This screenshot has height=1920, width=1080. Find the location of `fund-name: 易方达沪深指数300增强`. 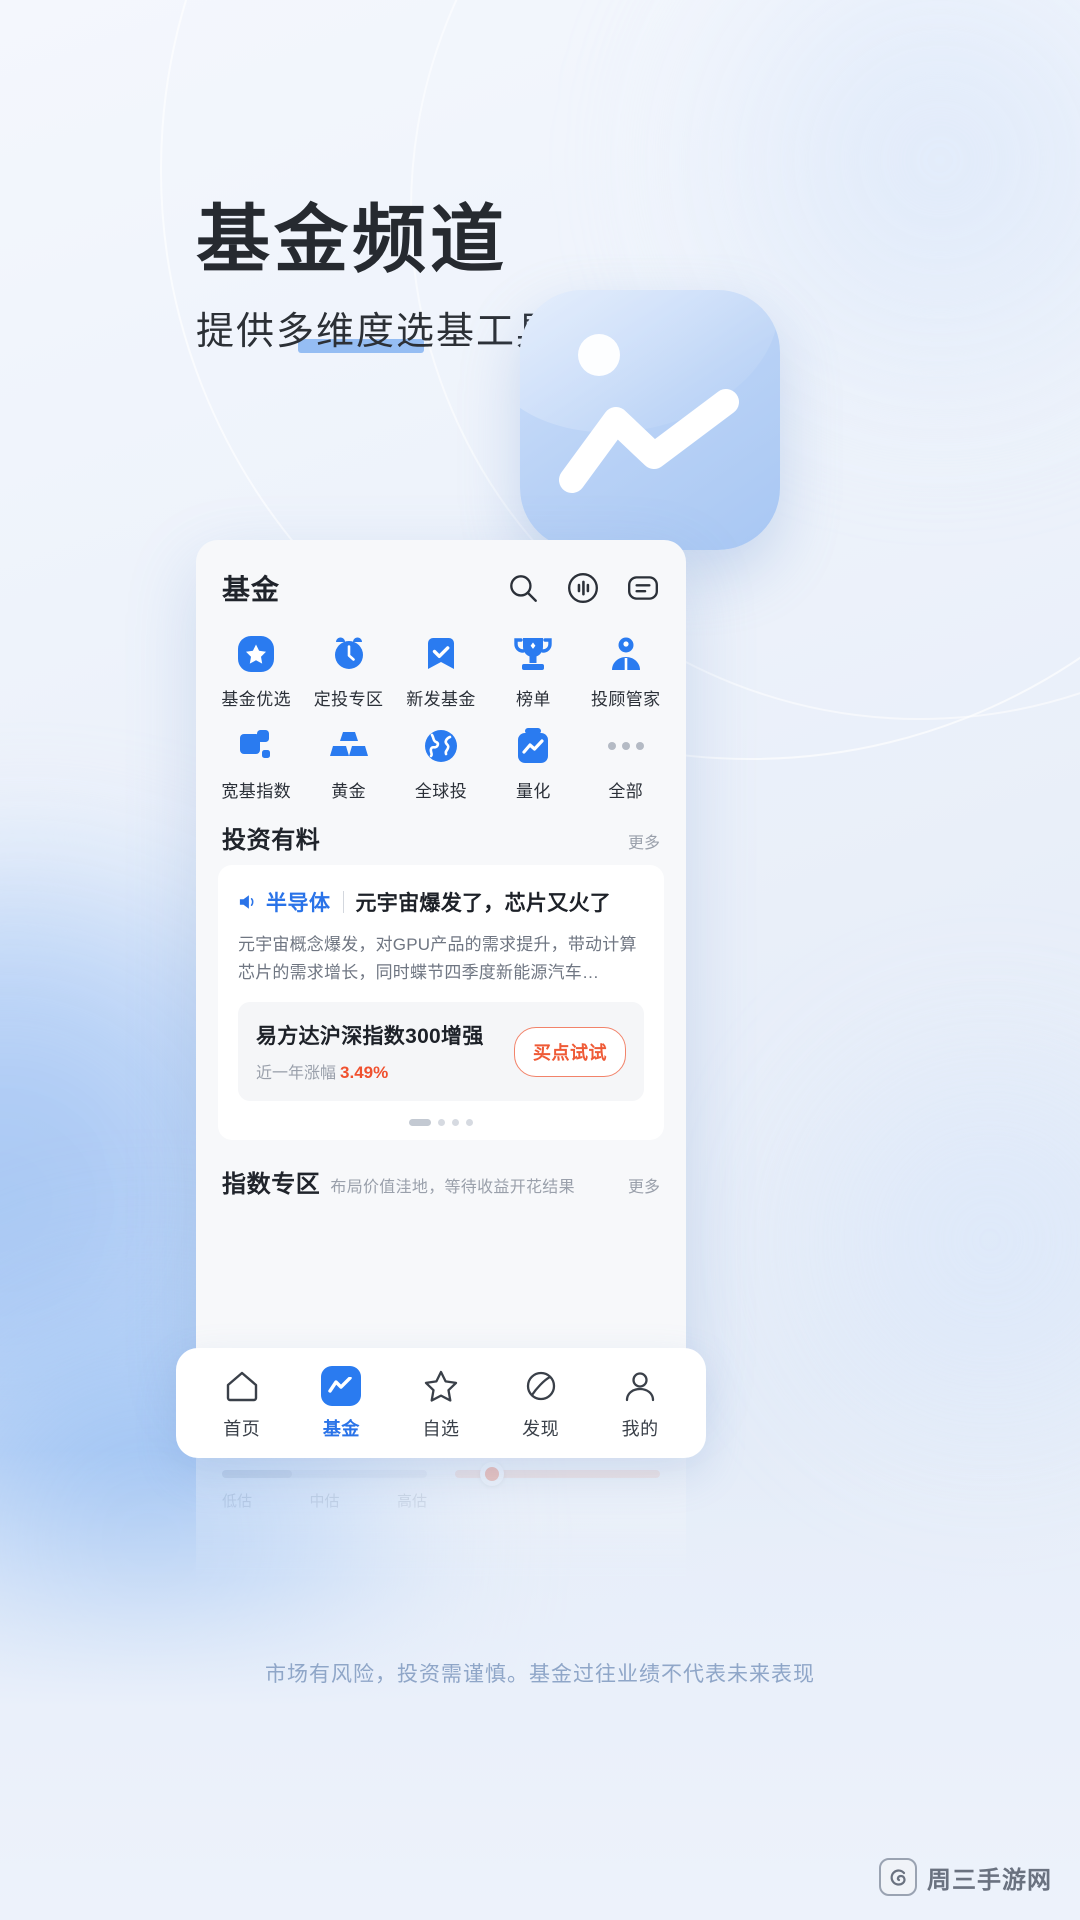

fund-name: 易方达沪深指数300增强 is located at coordinates (370, 1037).